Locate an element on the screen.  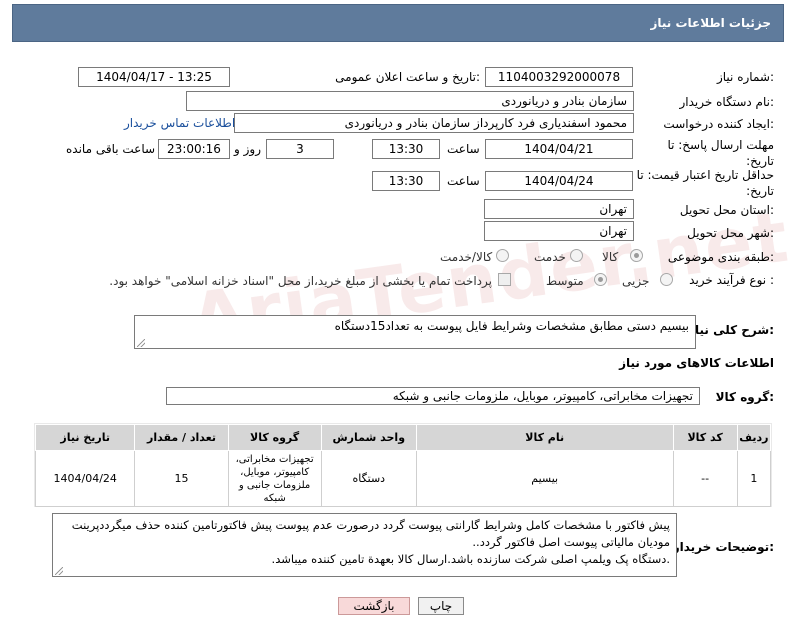
buyer-notes-line-2: مودیان مالیاتی پیوست اصل فاکتور گردد.. is located at coordinates (571, 542).